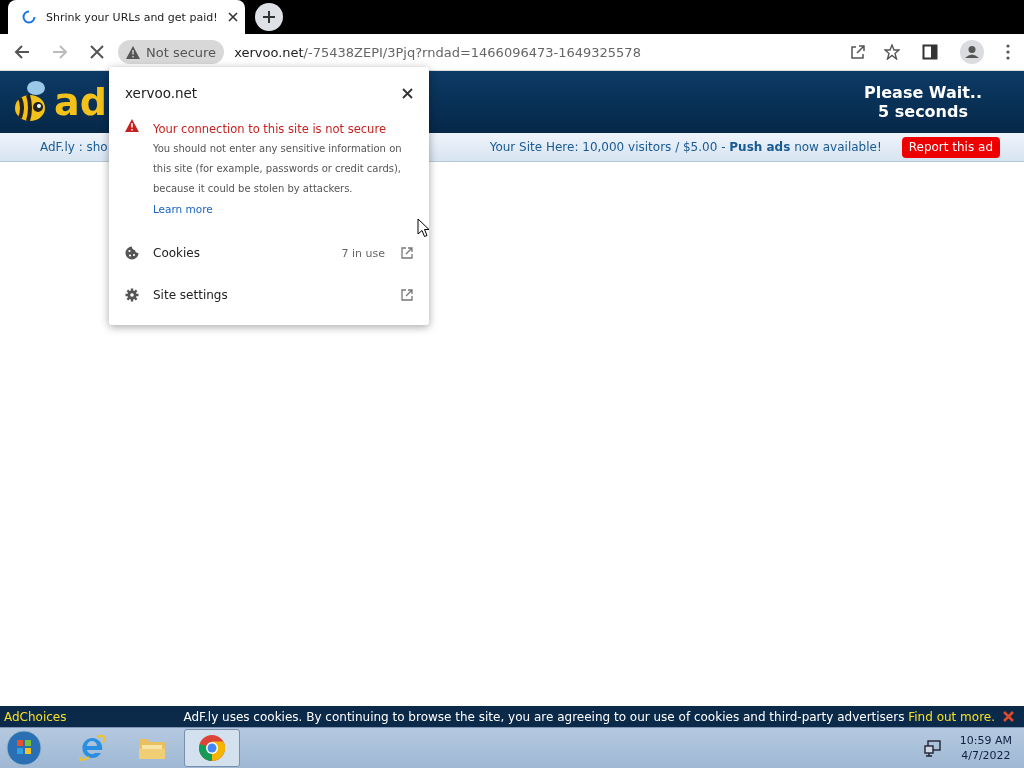  Describe the element at coordinates (171, 52) in the screenshot. I see `security-chip: Not secure` at that location.